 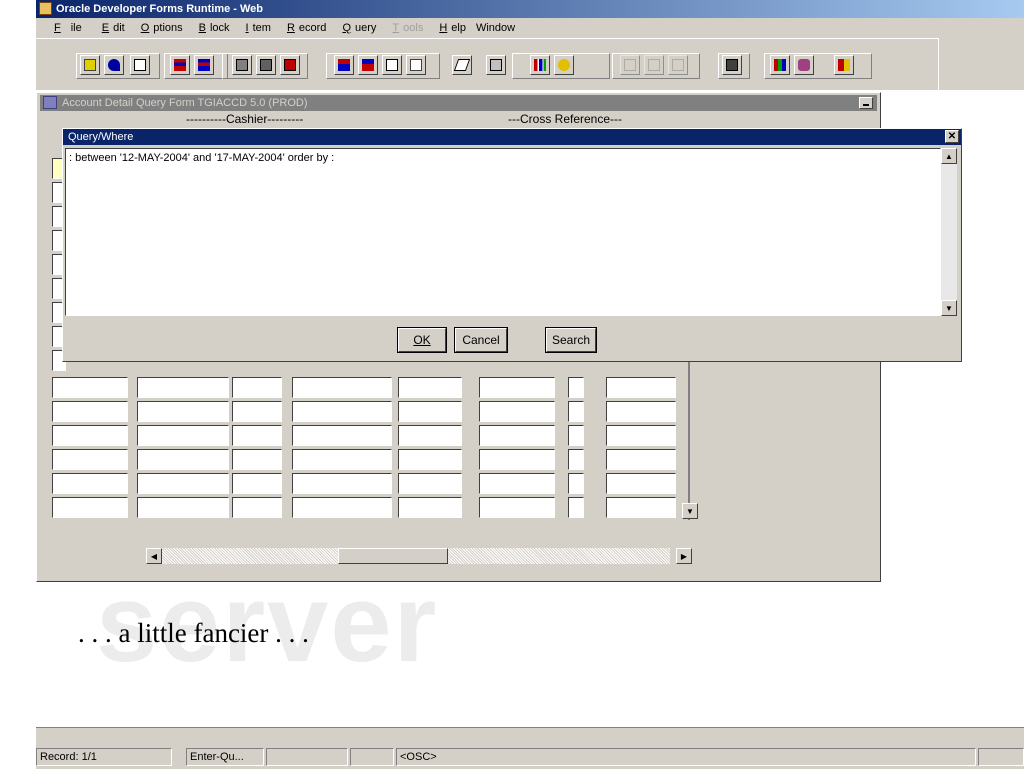 I want to click on menu-record: Record, so click(x=302, y=28).